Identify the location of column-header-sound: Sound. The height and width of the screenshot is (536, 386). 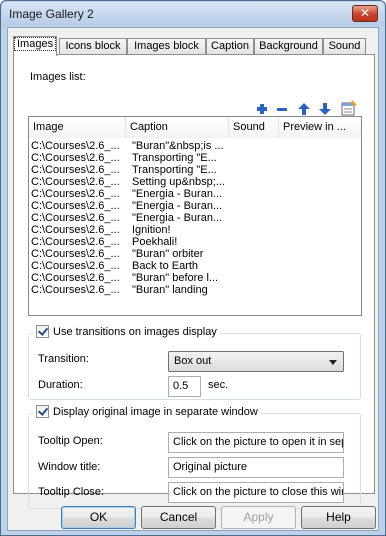
(254, 127).